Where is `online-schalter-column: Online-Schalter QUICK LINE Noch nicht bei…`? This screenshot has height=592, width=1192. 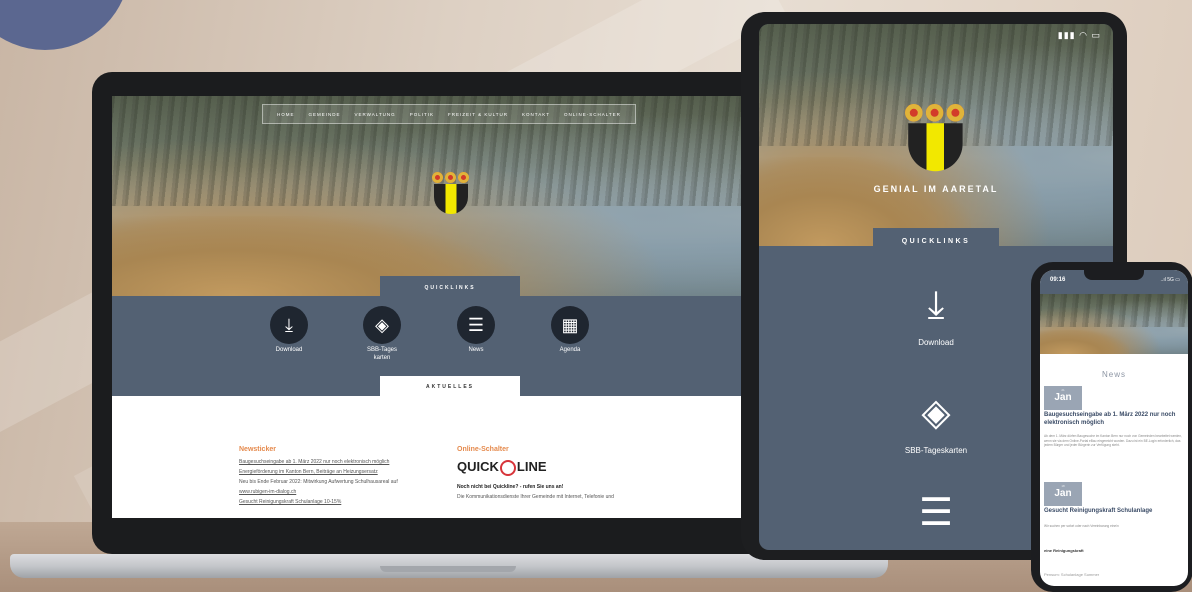
online-schalter-column: Online-Schalter QUICK LINE Noch nicht bei… is located at coordinates (535, 475).